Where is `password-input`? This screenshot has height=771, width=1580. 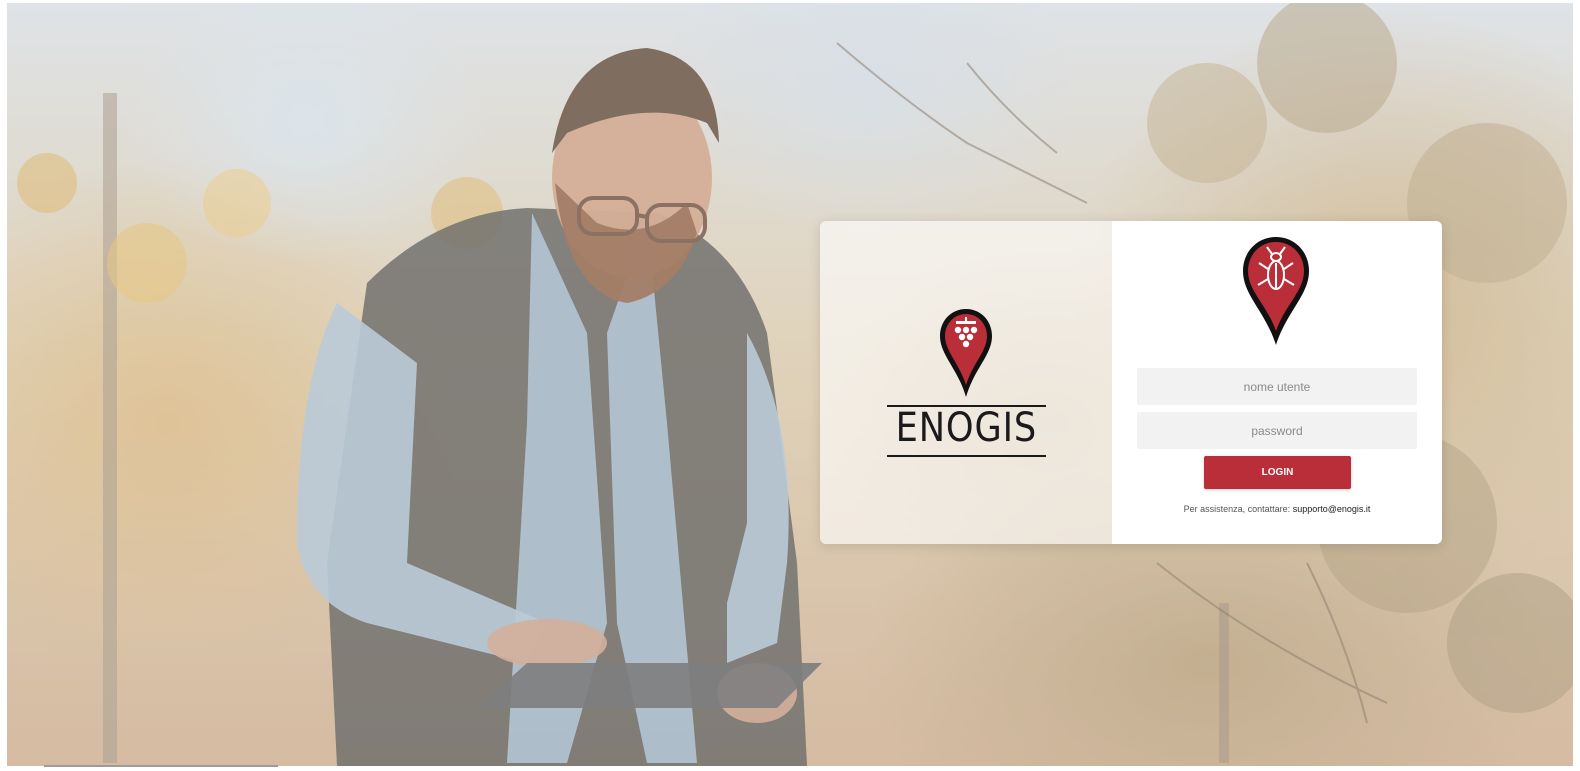
password-input is located at coordinates (1277, 430).